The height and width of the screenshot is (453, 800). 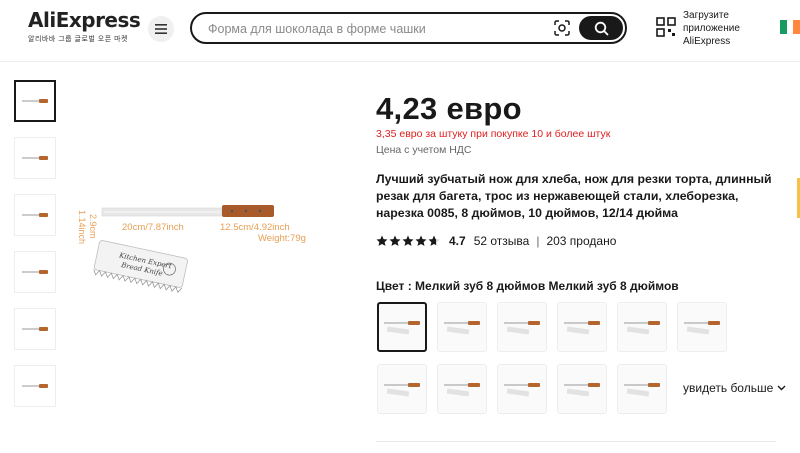 I want to click on weight-label: Weight:79g, so click(x=282, y=238).